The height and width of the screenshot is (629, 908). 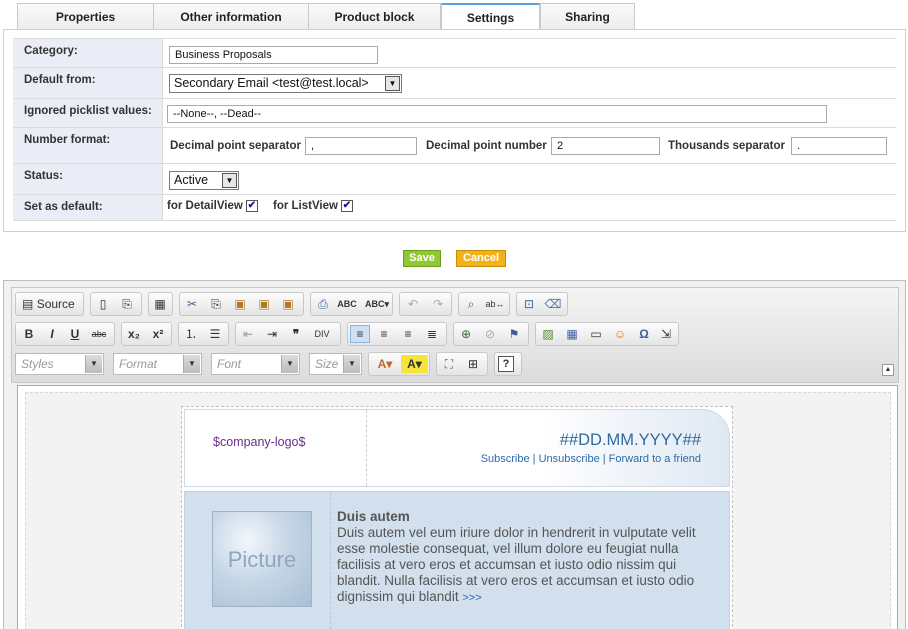 I want to click on preview-icon: ⎘, so click(x=127, y=304).